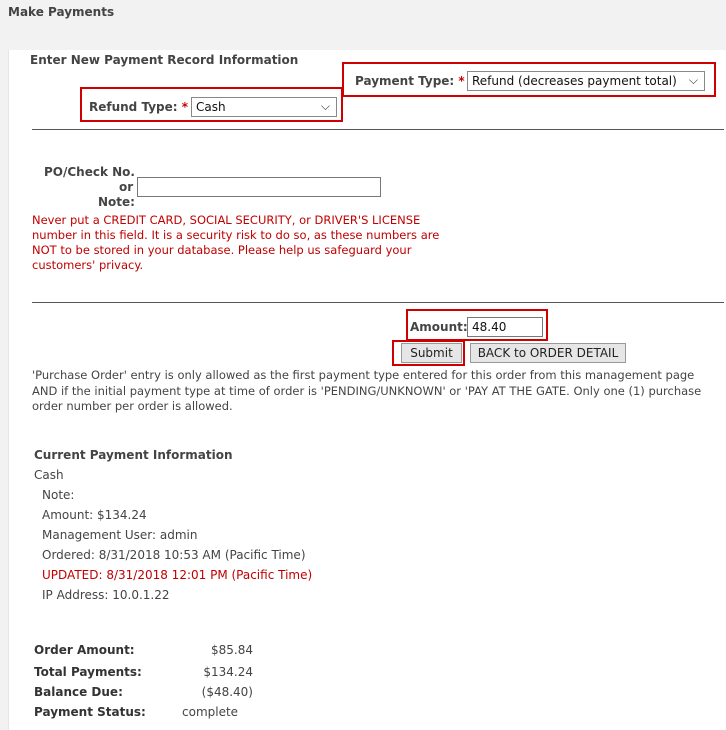 This screenshot has height=730, width=726. Describe the element at coordinates (227, 692) in the screenshot. I see `balance-due-value: ($48.40)` at that location.